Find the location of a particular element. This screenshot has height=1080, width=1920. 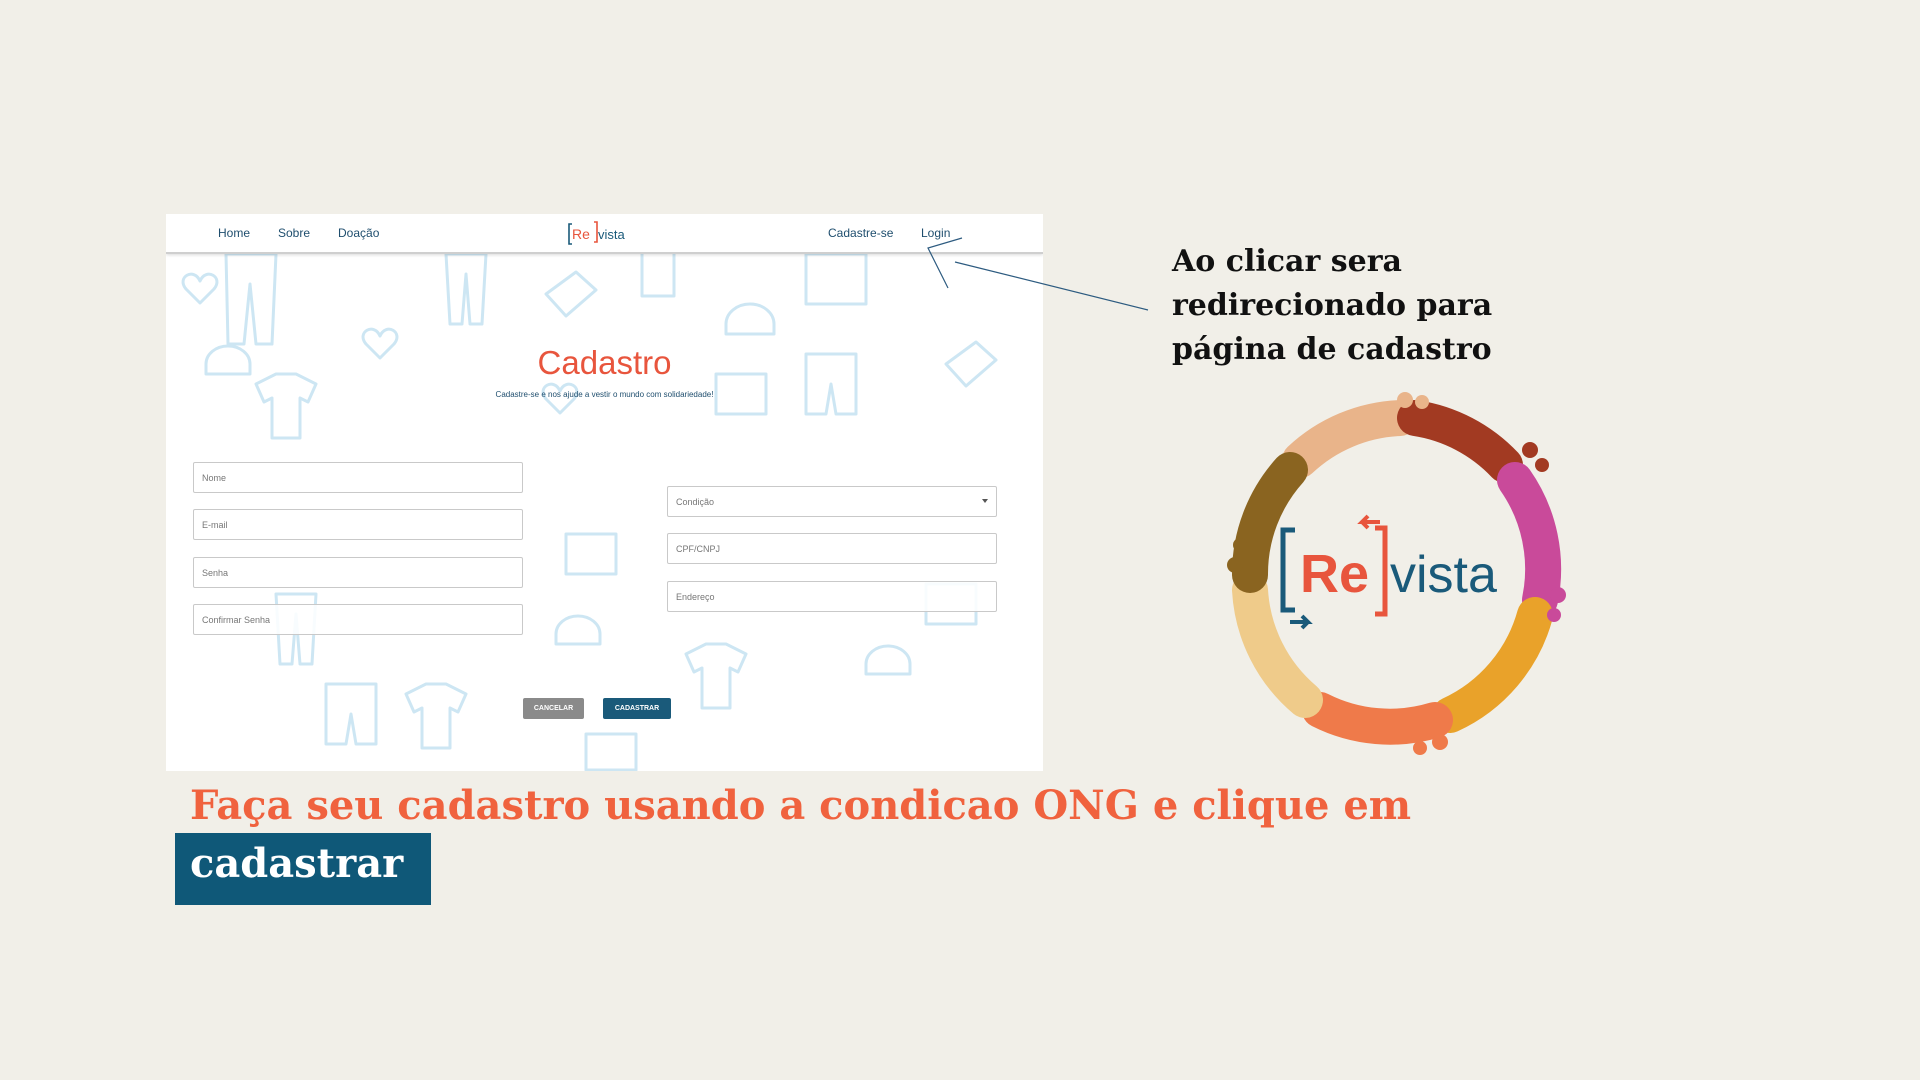

name-placeholder: Nome is located at coordinates (214, 478).